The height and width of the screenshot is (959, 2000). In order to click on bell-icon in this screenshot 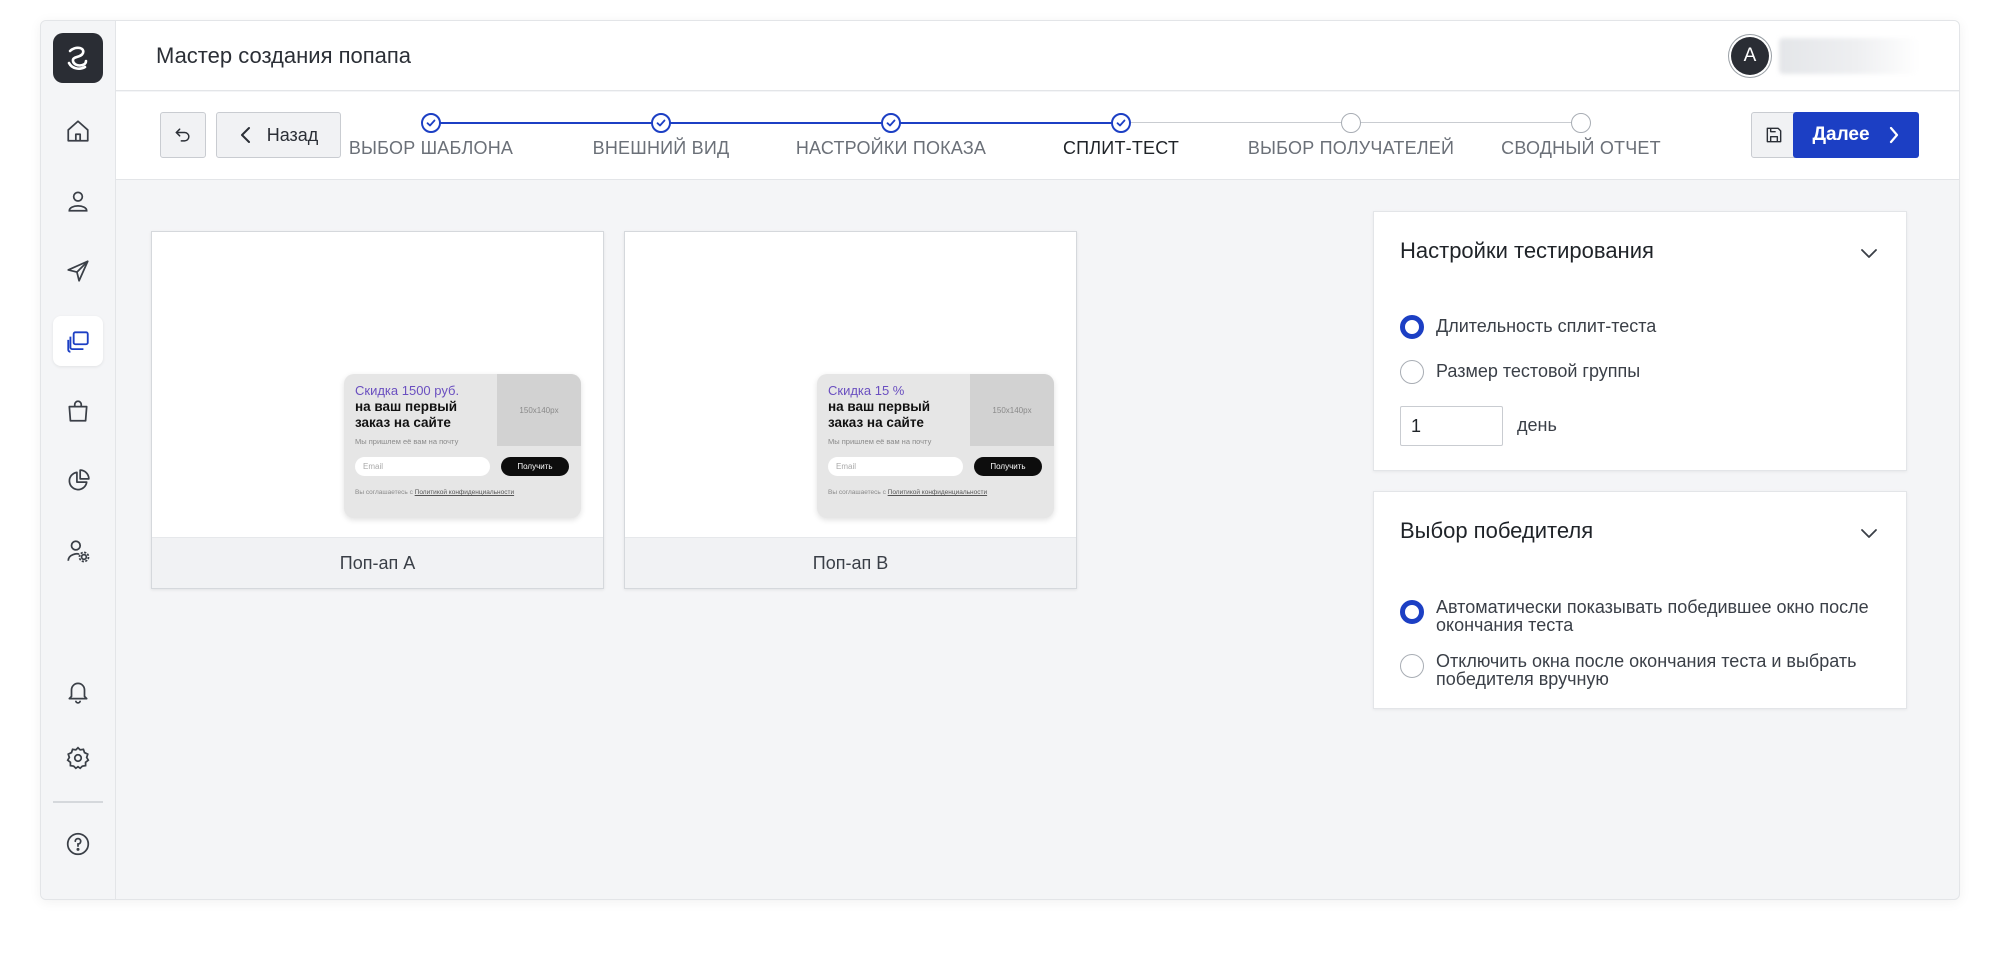, I will do `click(78, 693)`.